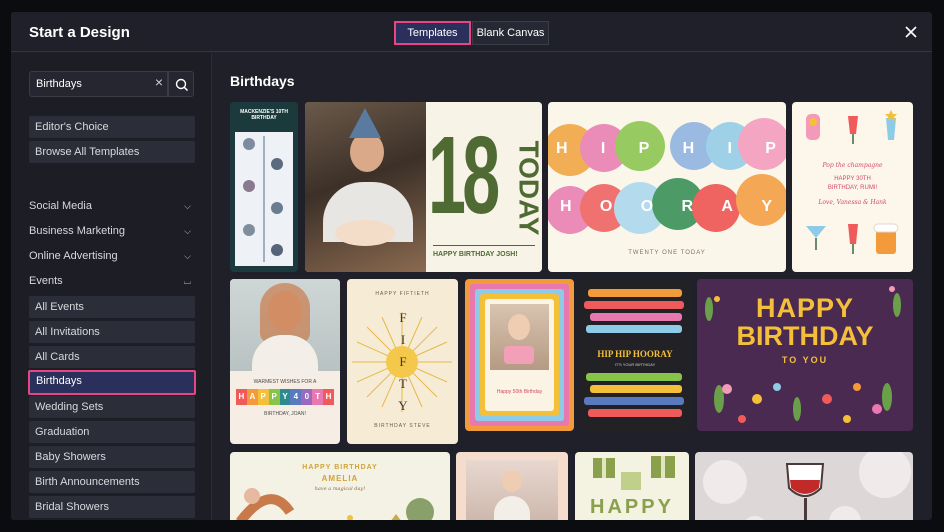 The height and width of the screenshot is (532, 944). I want to click on letter: R, so click(687, 206).